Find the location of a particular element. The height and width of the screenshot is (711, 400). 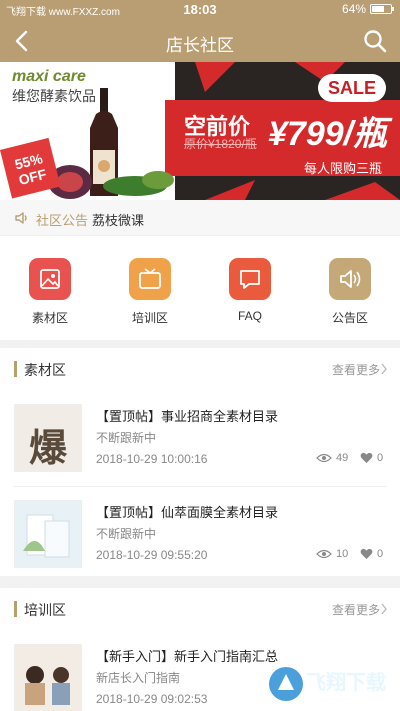

watermark-logo-icon is located at coordinates (286, 684).